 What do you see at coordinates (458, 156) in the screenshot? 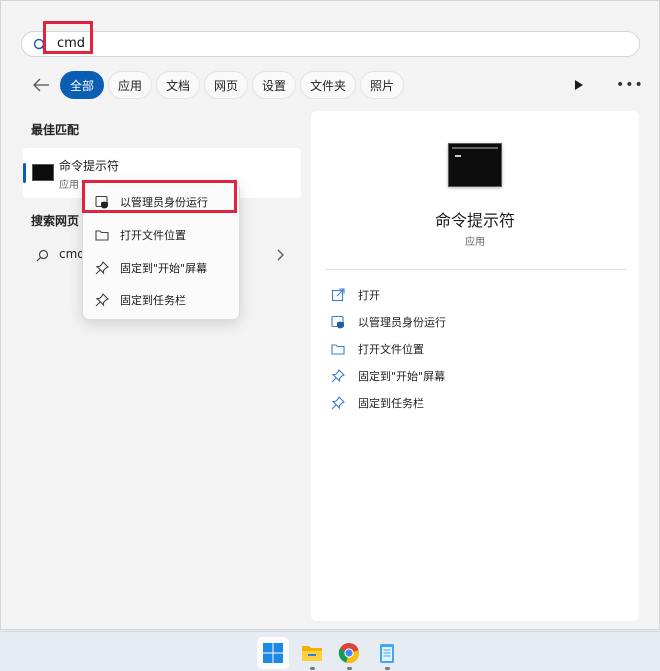
I see `cmd-icon-cursor` at bounding box center [458, 156].